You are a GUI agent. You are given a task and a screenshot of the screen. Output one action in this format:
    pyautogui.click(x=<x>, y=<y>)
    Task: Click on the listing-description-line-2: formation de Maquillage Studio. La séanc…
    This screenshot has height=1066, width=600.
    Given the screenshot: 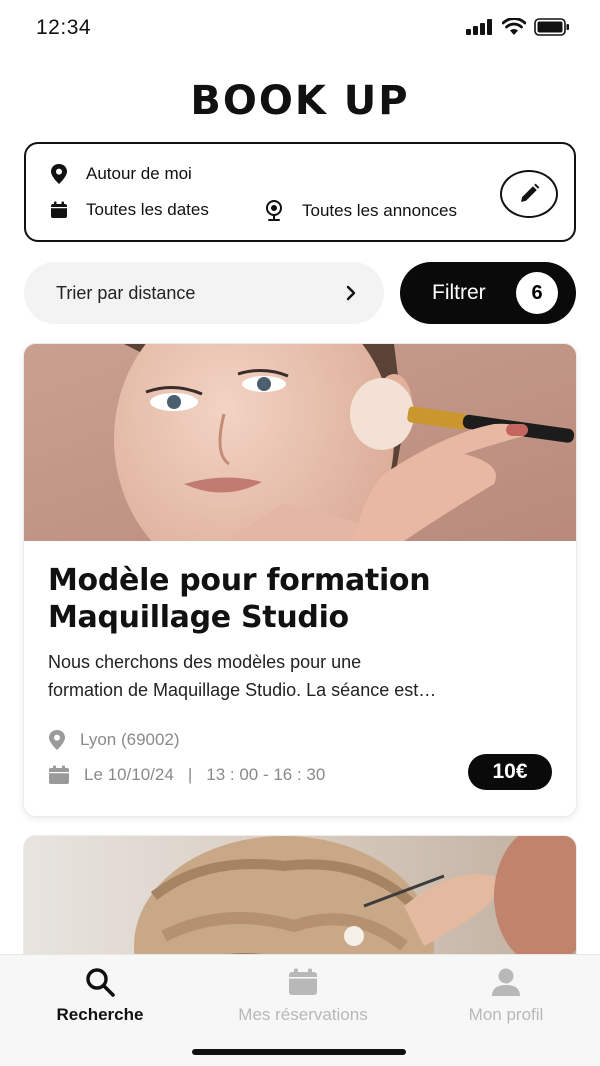 What is the action you would take?
    pyautogui.click(x=242, y=690)
    